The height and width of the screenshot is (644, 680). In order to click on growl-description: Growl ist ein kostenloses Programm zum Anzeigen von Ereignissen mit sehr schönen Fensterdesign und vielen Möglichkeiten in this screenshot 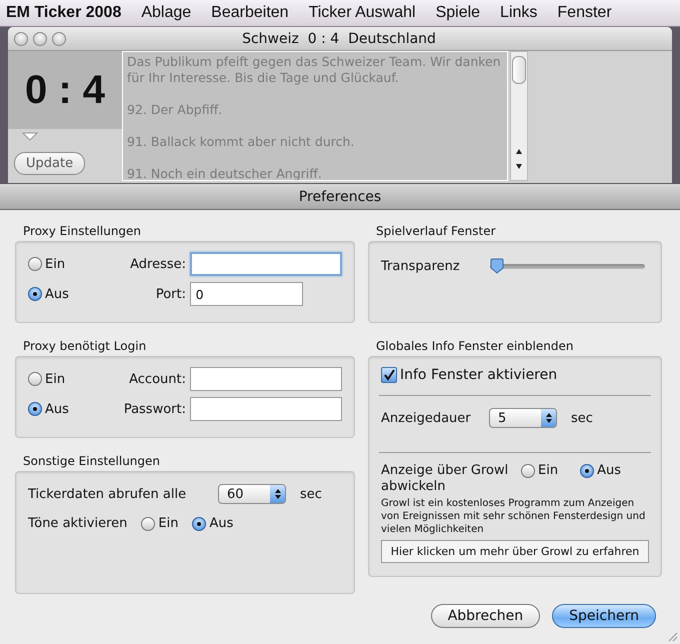, I will do `click(513, 516)`.